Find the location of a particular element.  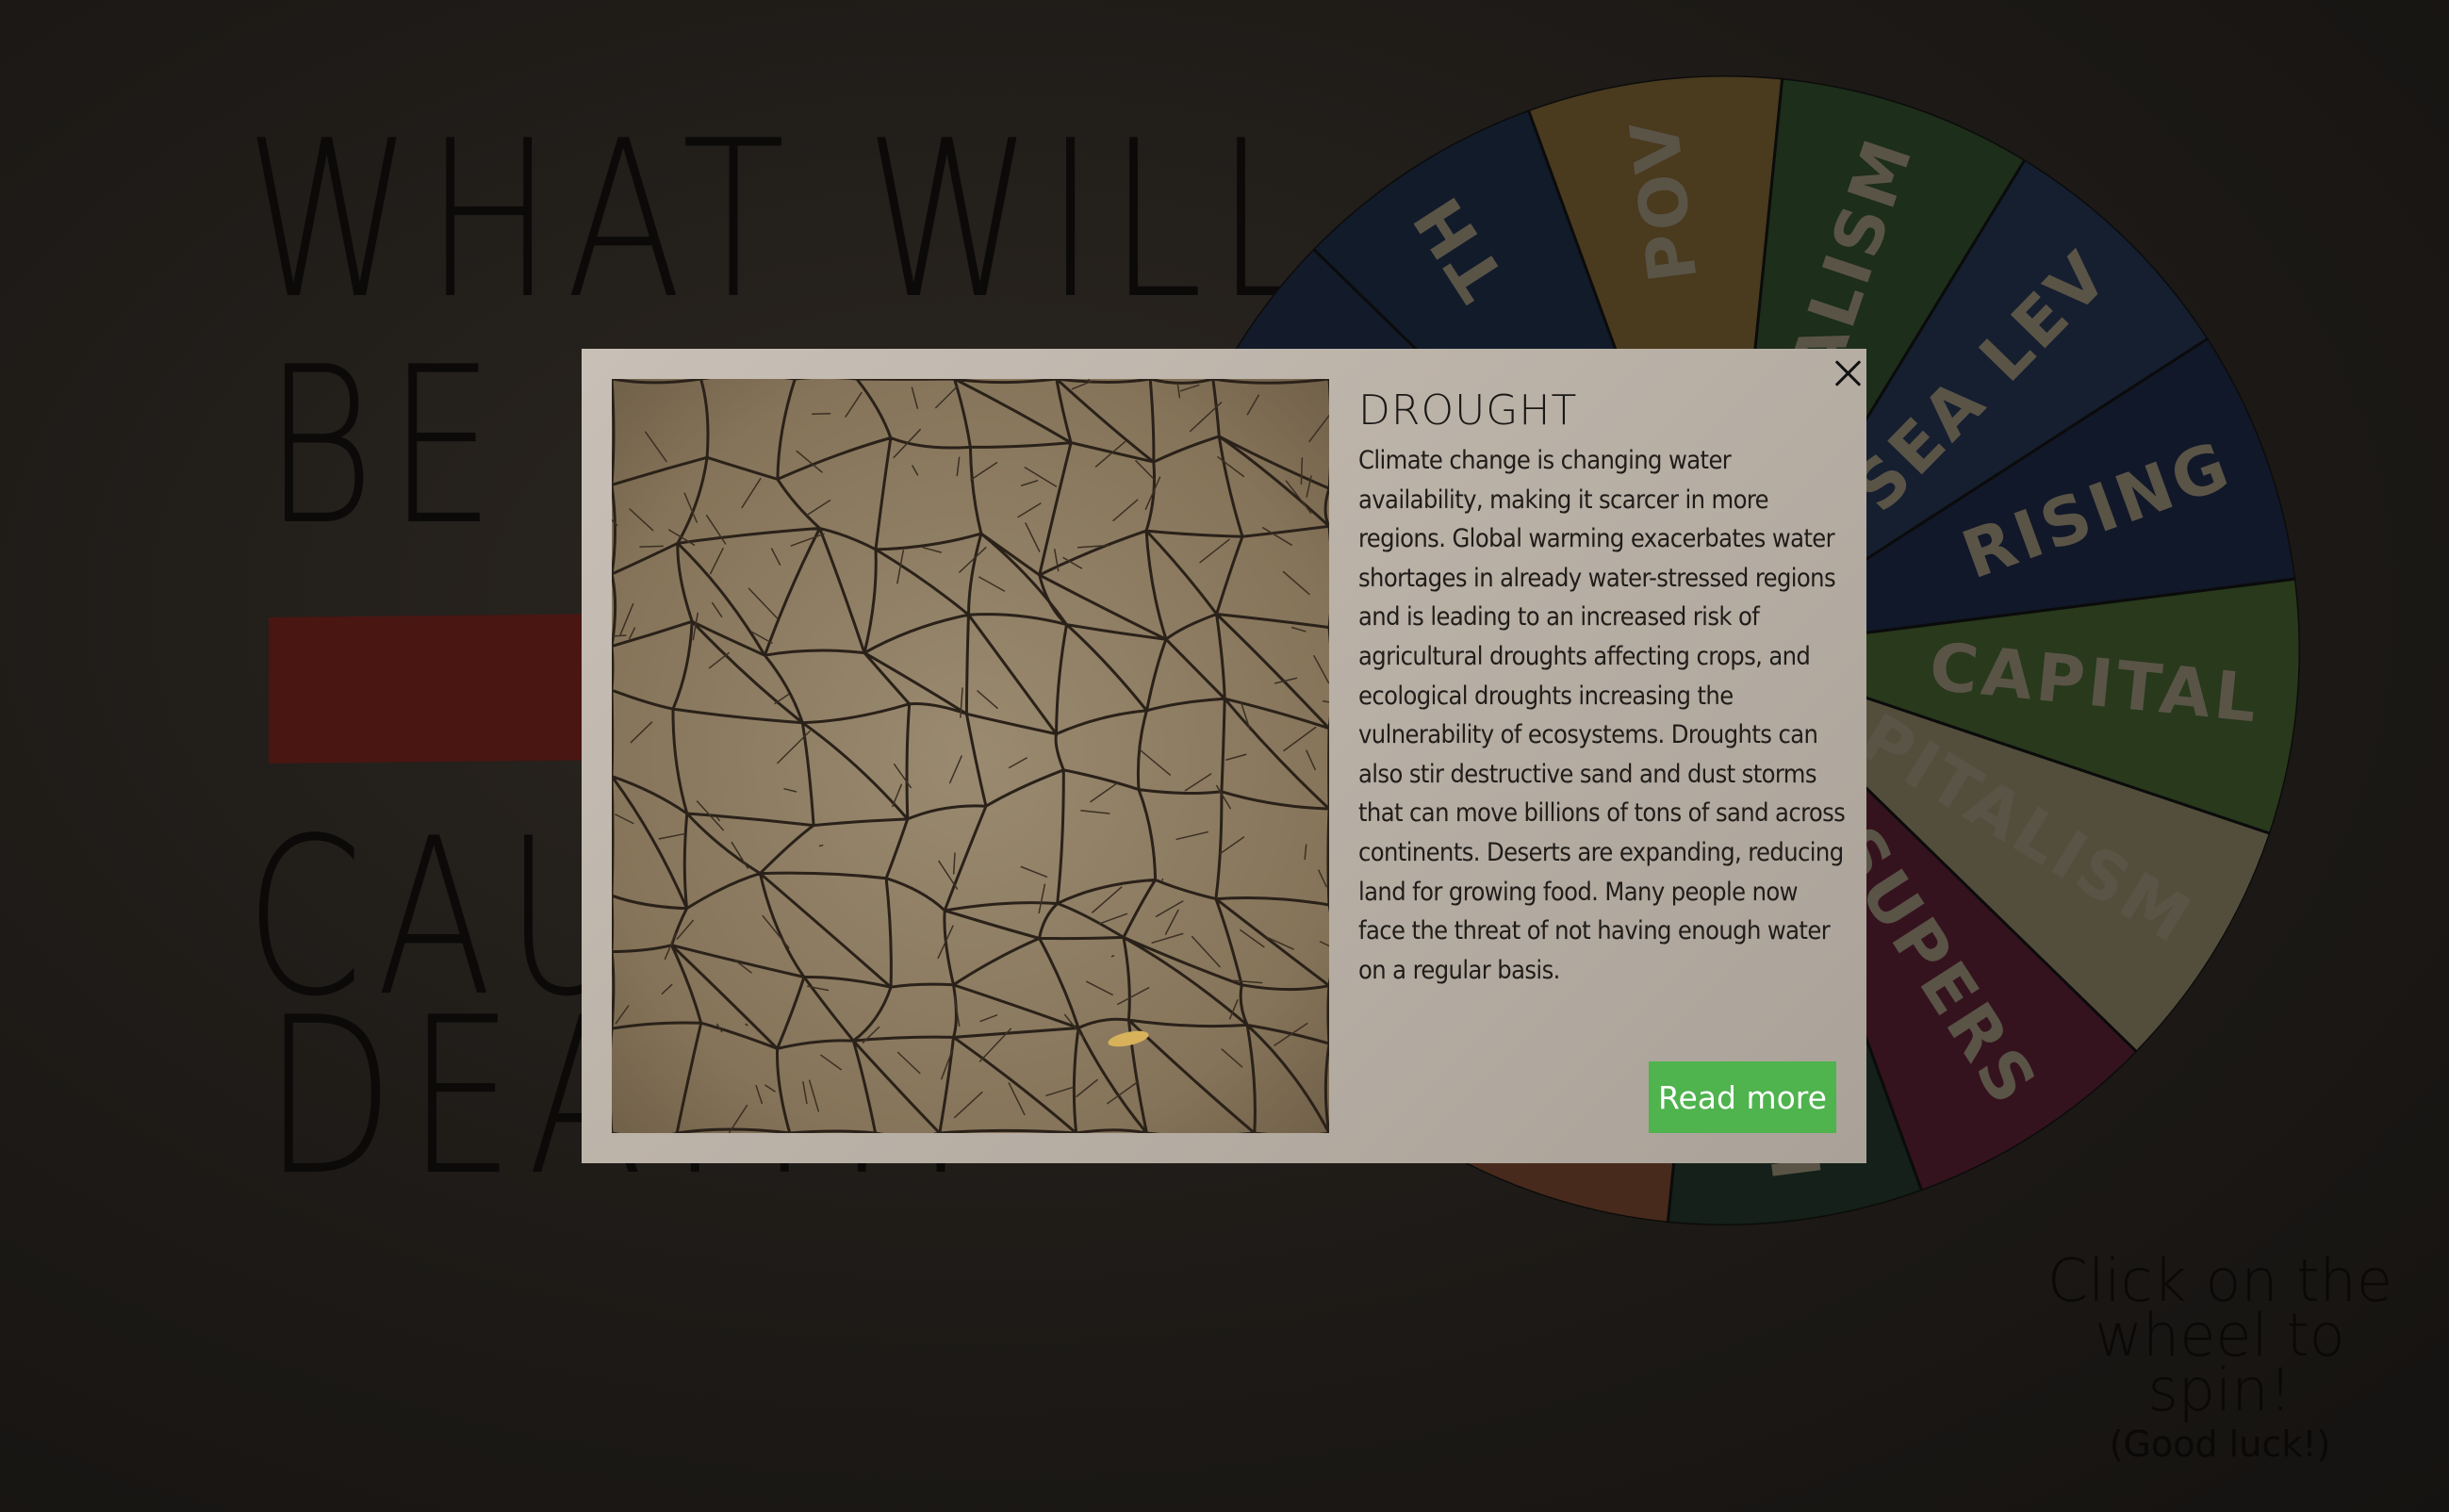

drought-image is located at coordinates (970, 756).